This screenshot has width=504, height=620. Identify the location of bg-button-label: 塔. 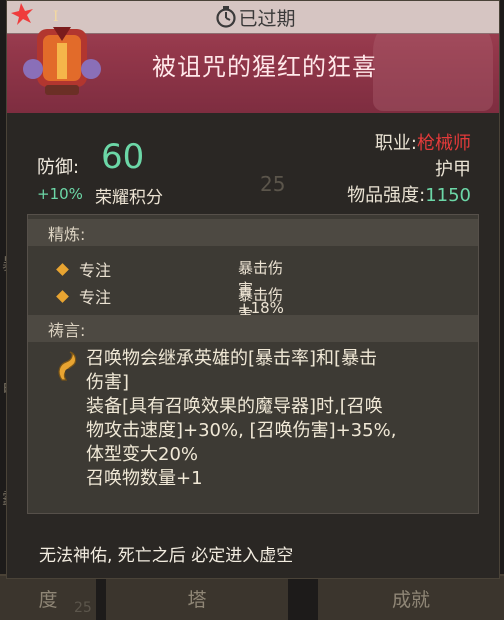
(197, 599).